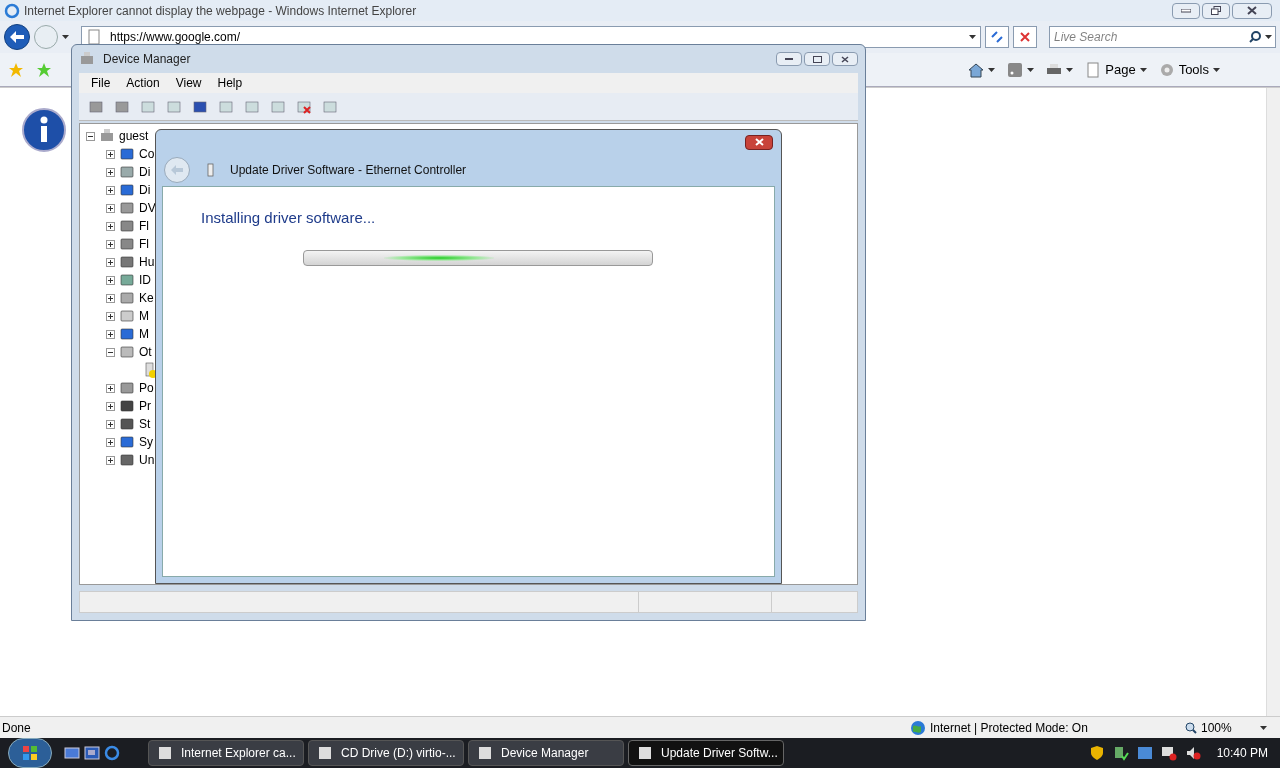 The width and height of the screenshot is (1280, 768). I want to click on back-button, so click(17, 37).